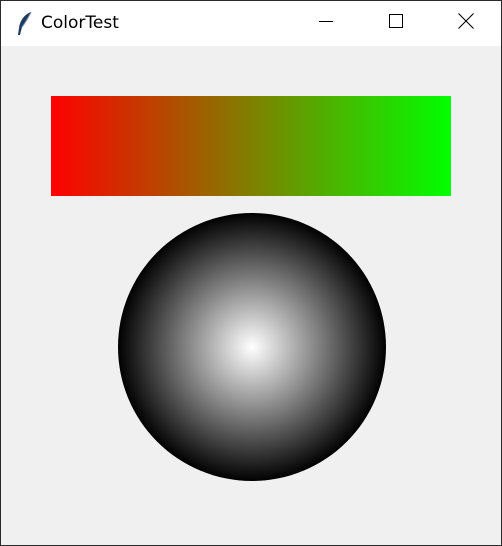 The width and height of the screenshot is (502, 546). I want to click on close-button, so click(466, 23).